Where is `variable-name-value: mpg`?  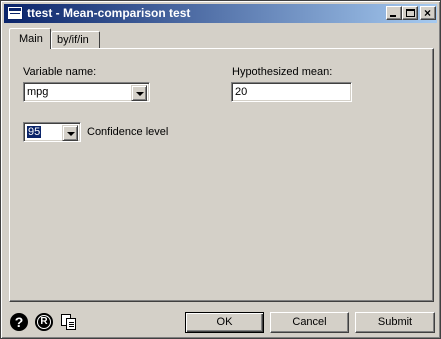
variable-name-value: mpg is located at coordinates (38, 92).